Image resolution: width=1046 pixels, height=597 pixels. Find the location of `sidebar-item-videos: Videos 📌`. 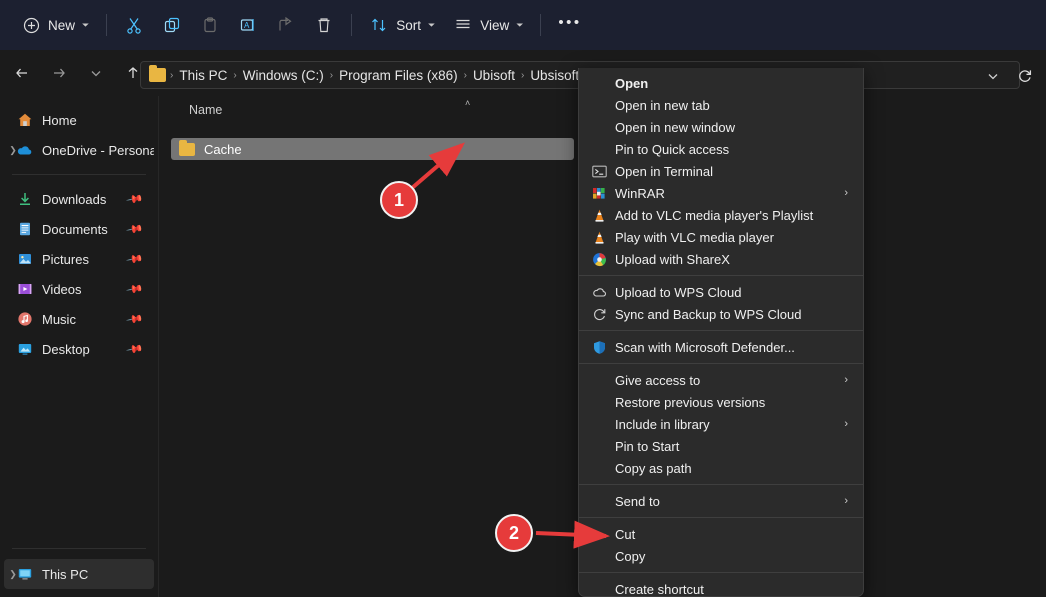

sidebar-item-videos: Videos 📌 is located at coordinates (79, 289).